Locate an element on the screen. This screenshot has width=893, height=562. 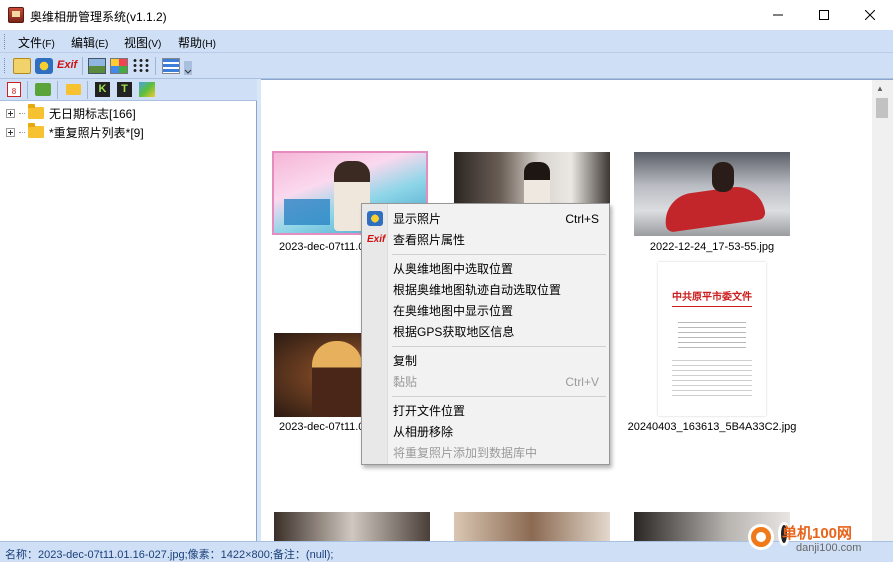
ctx-item-label: 查看照片属性 is located at coordinates (429, 240).